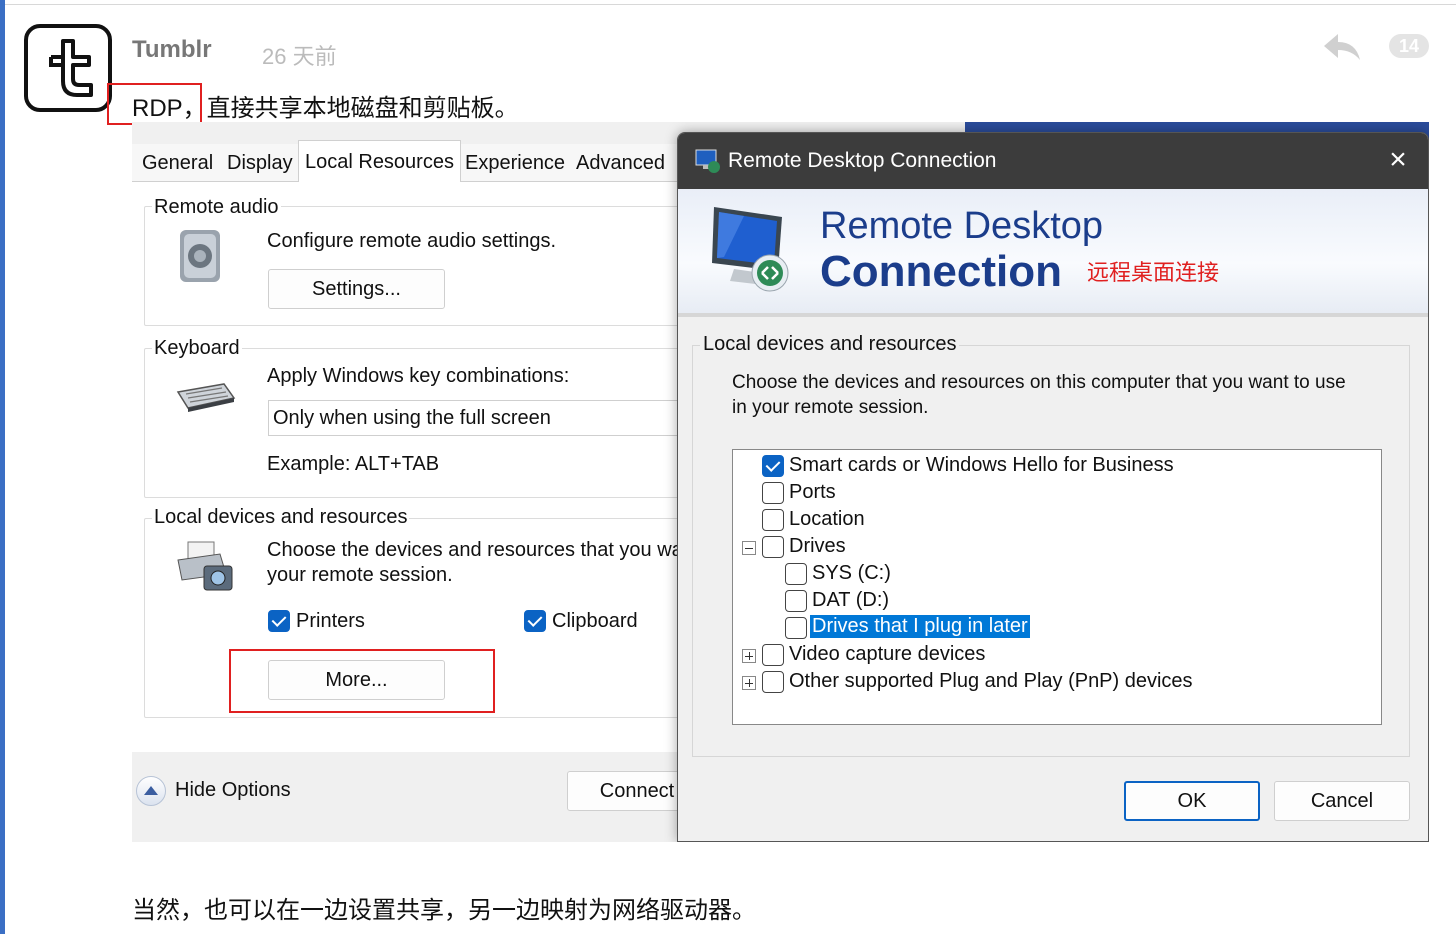  Describe the element at coordinates (796, 574) in the screenshot. I see `tree-checkbox-sys-c` at that location.